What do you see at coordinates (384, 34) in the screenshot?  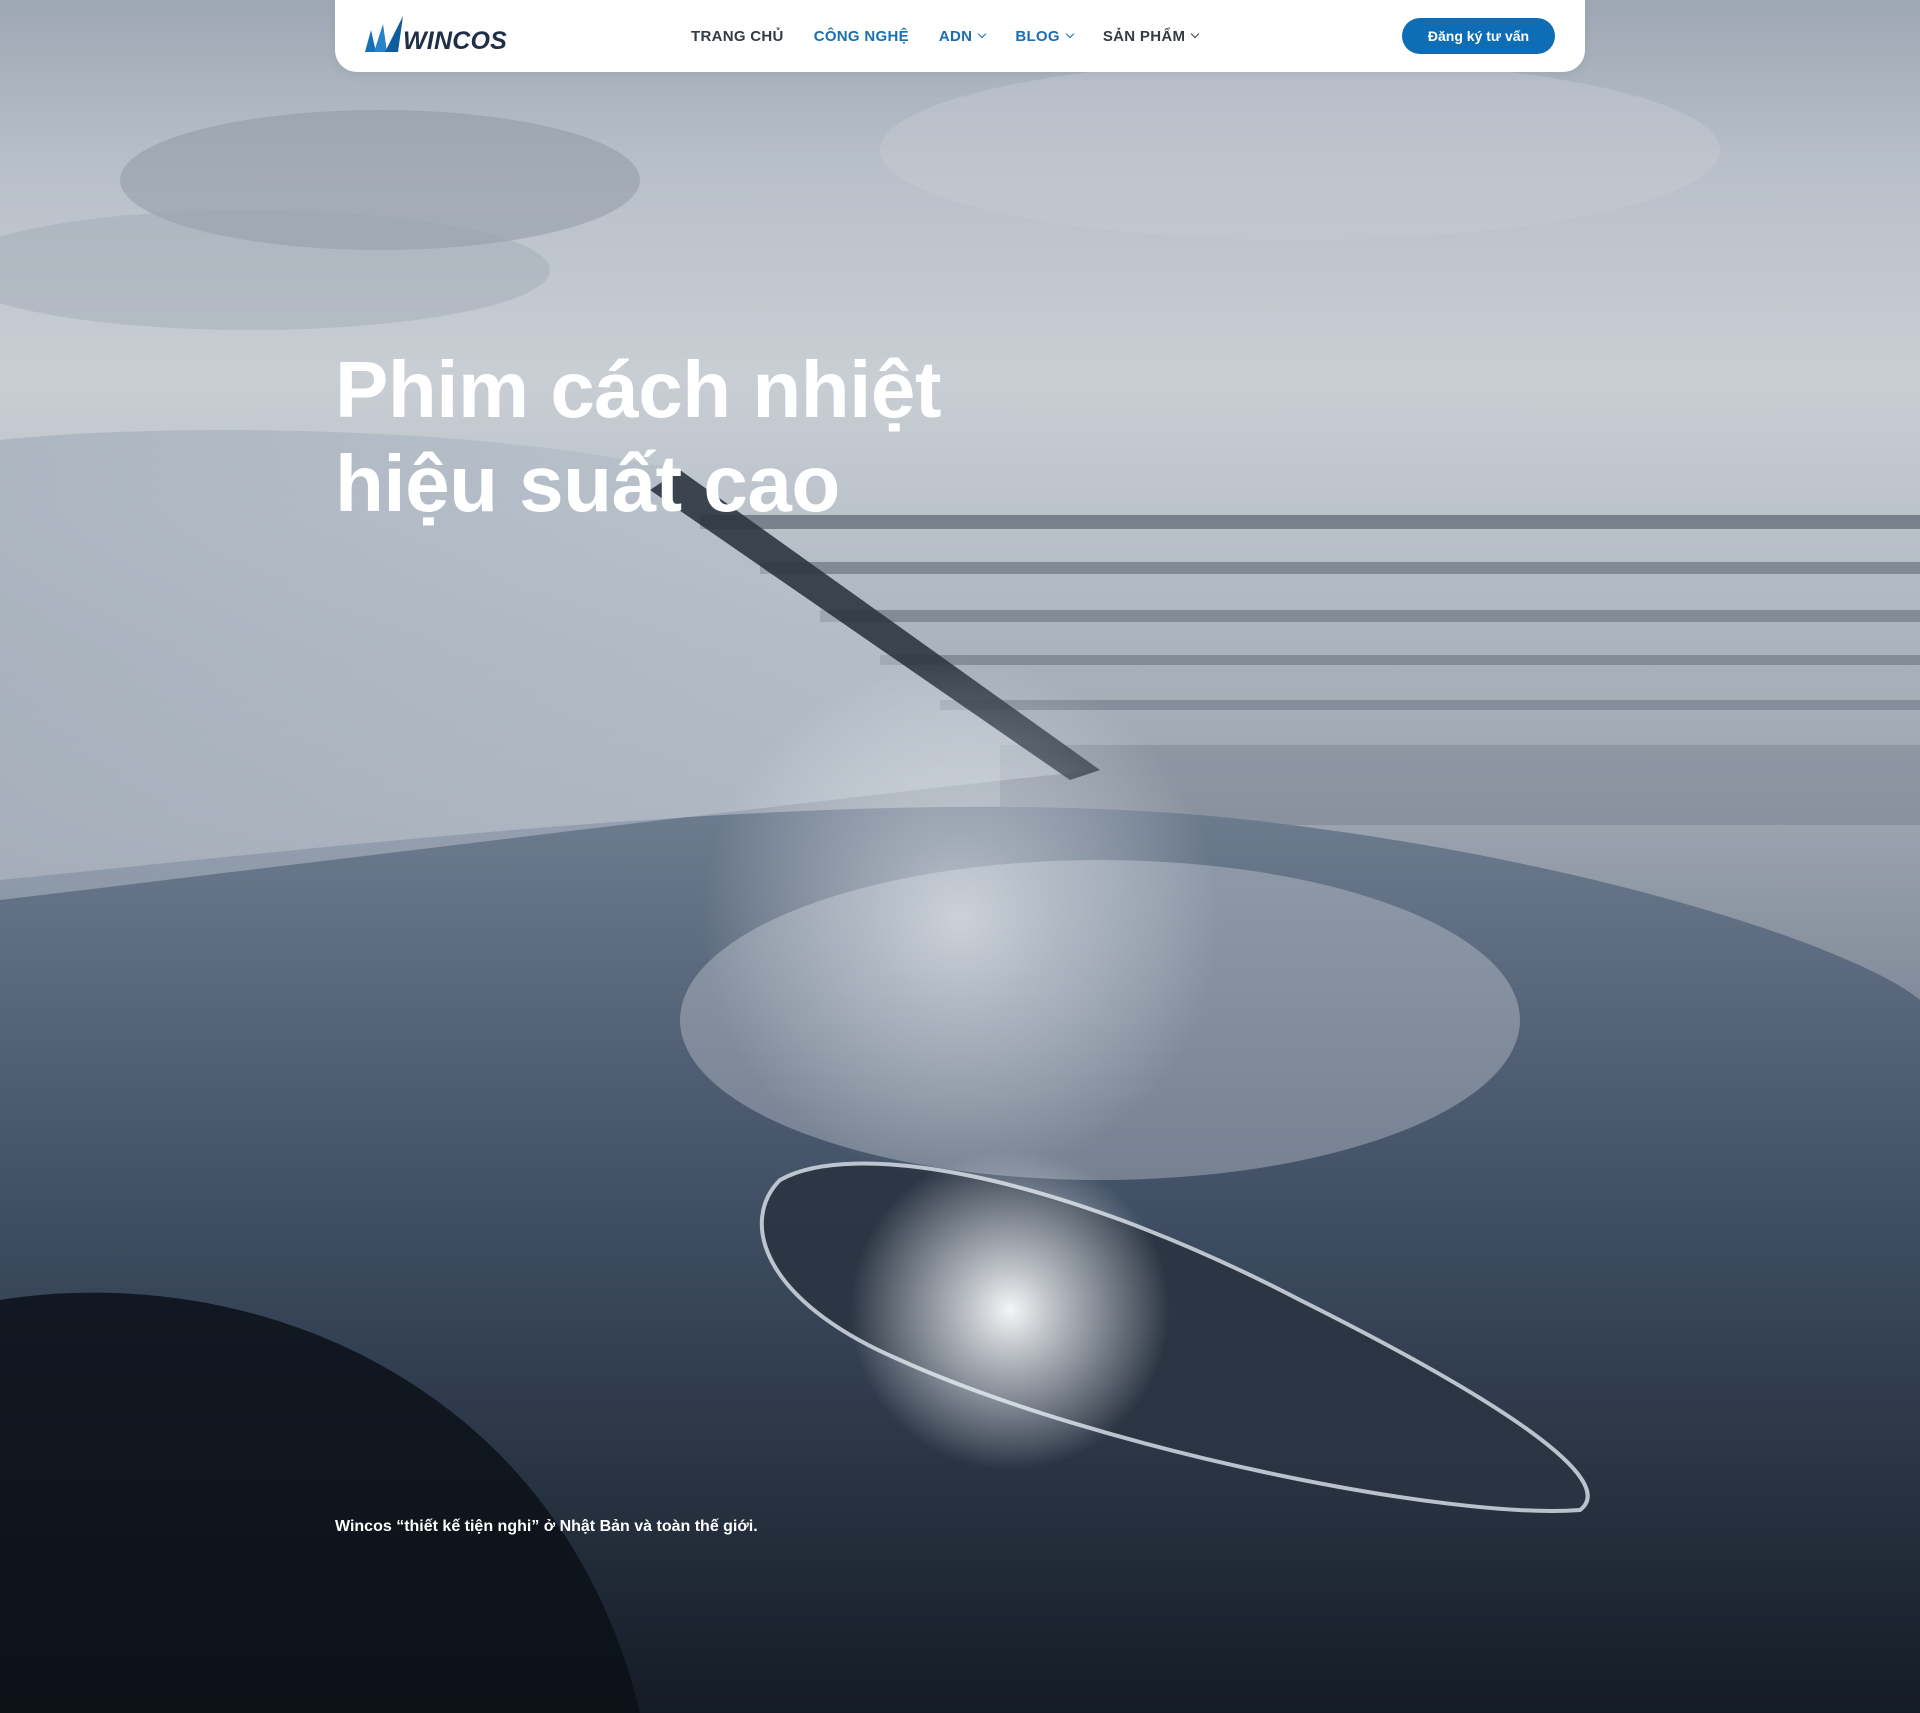 I see `sail-logo-icon` at bounding box center [384, 34].